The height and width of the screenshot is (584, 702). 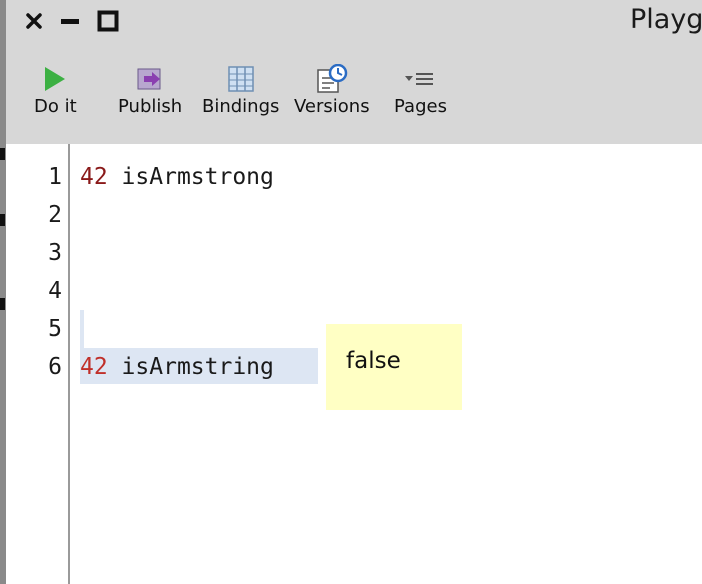 I want to click on code-line: 42 isArmstrong, so click(x=177, y=177).